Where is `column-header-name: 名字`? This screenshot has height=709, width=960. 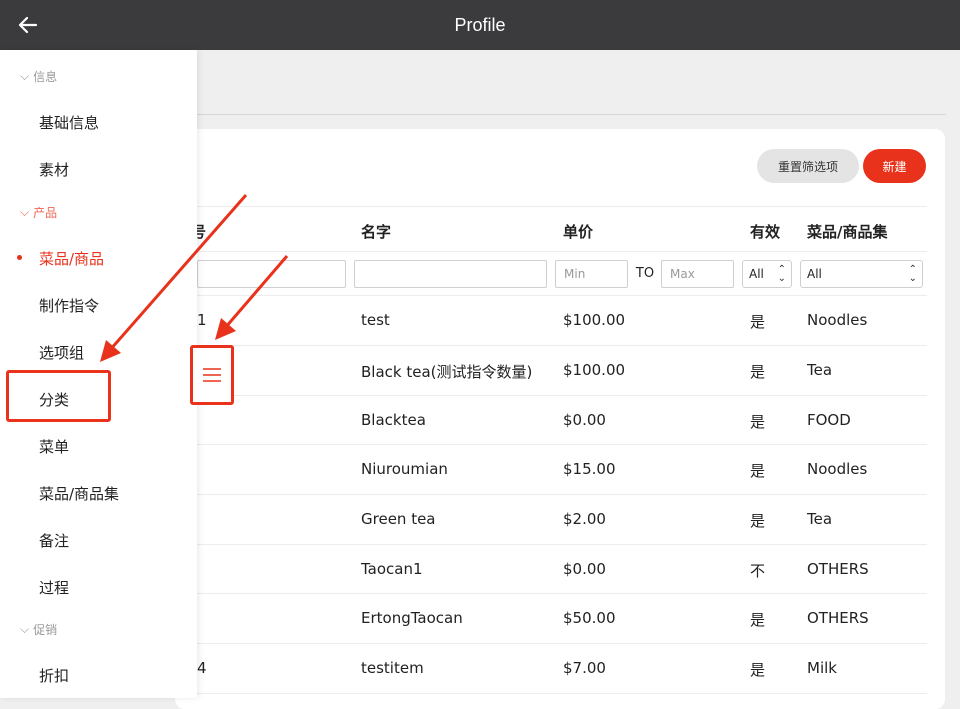
column-header-name: 名字 is located at coordinates (376, 231).